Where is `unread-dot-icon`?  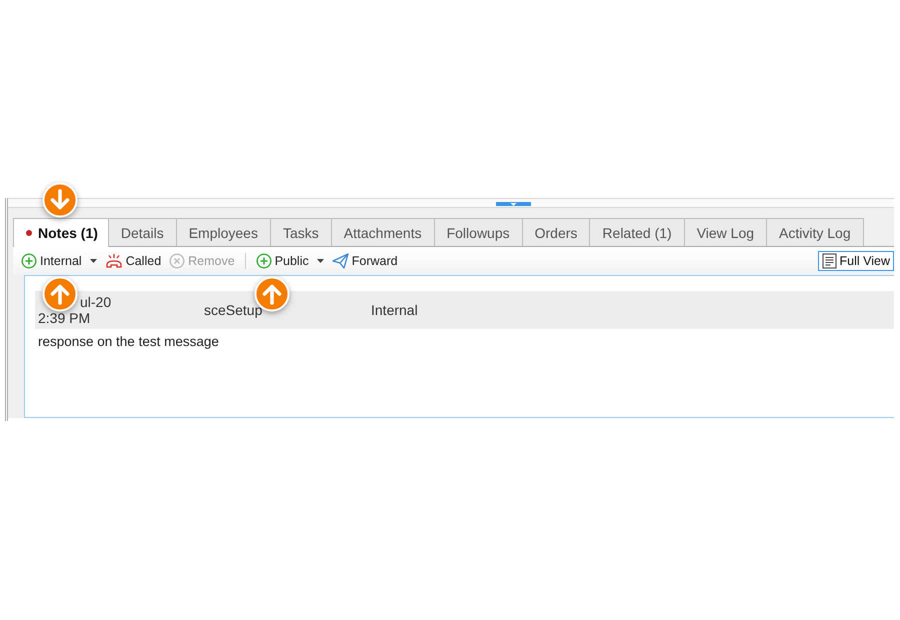
unread-dot-icon is located at coordinates (29, 233).